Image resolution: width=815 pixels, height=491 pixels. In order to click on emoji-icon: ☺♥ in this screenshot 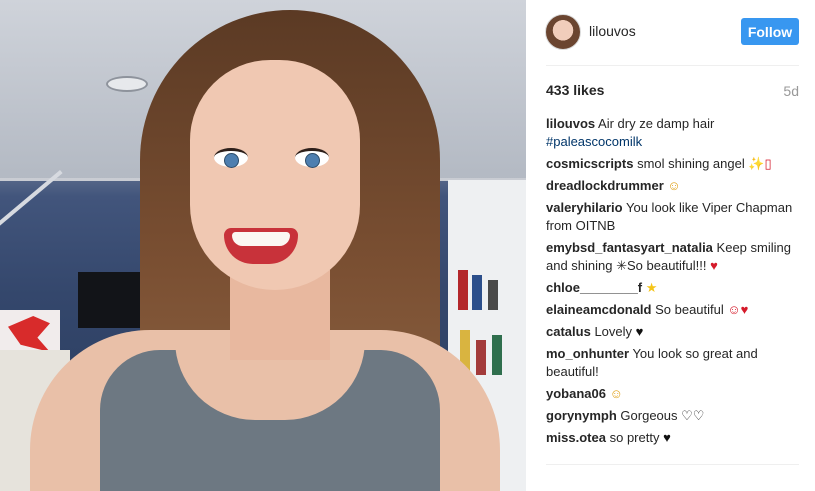, I will do `click(738, 309)`.